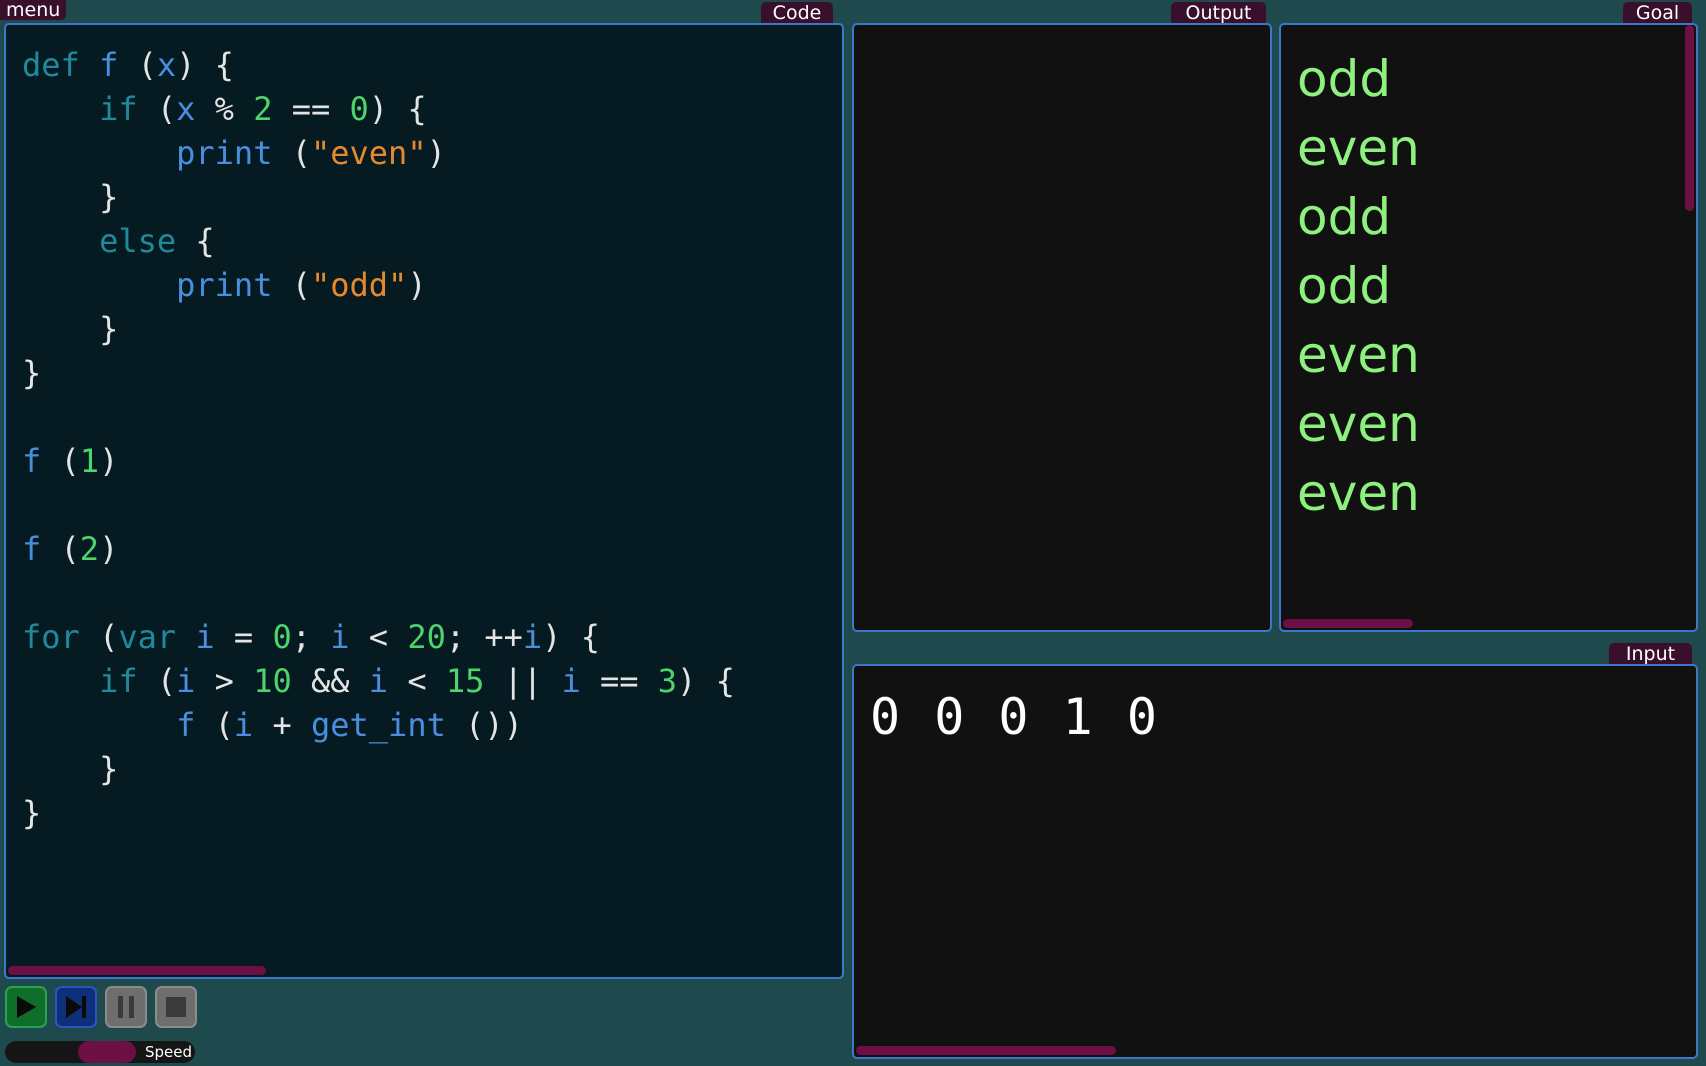  I want to click on code-token: ;, so click(311, 637).